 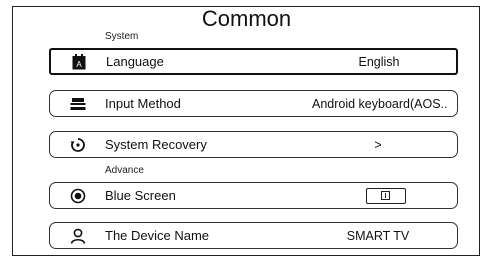 What do you see at coordinates (378, 144) in the screenshot?
I see `system-recovery-chevron-icon: >` at bounding box center [378, 144].